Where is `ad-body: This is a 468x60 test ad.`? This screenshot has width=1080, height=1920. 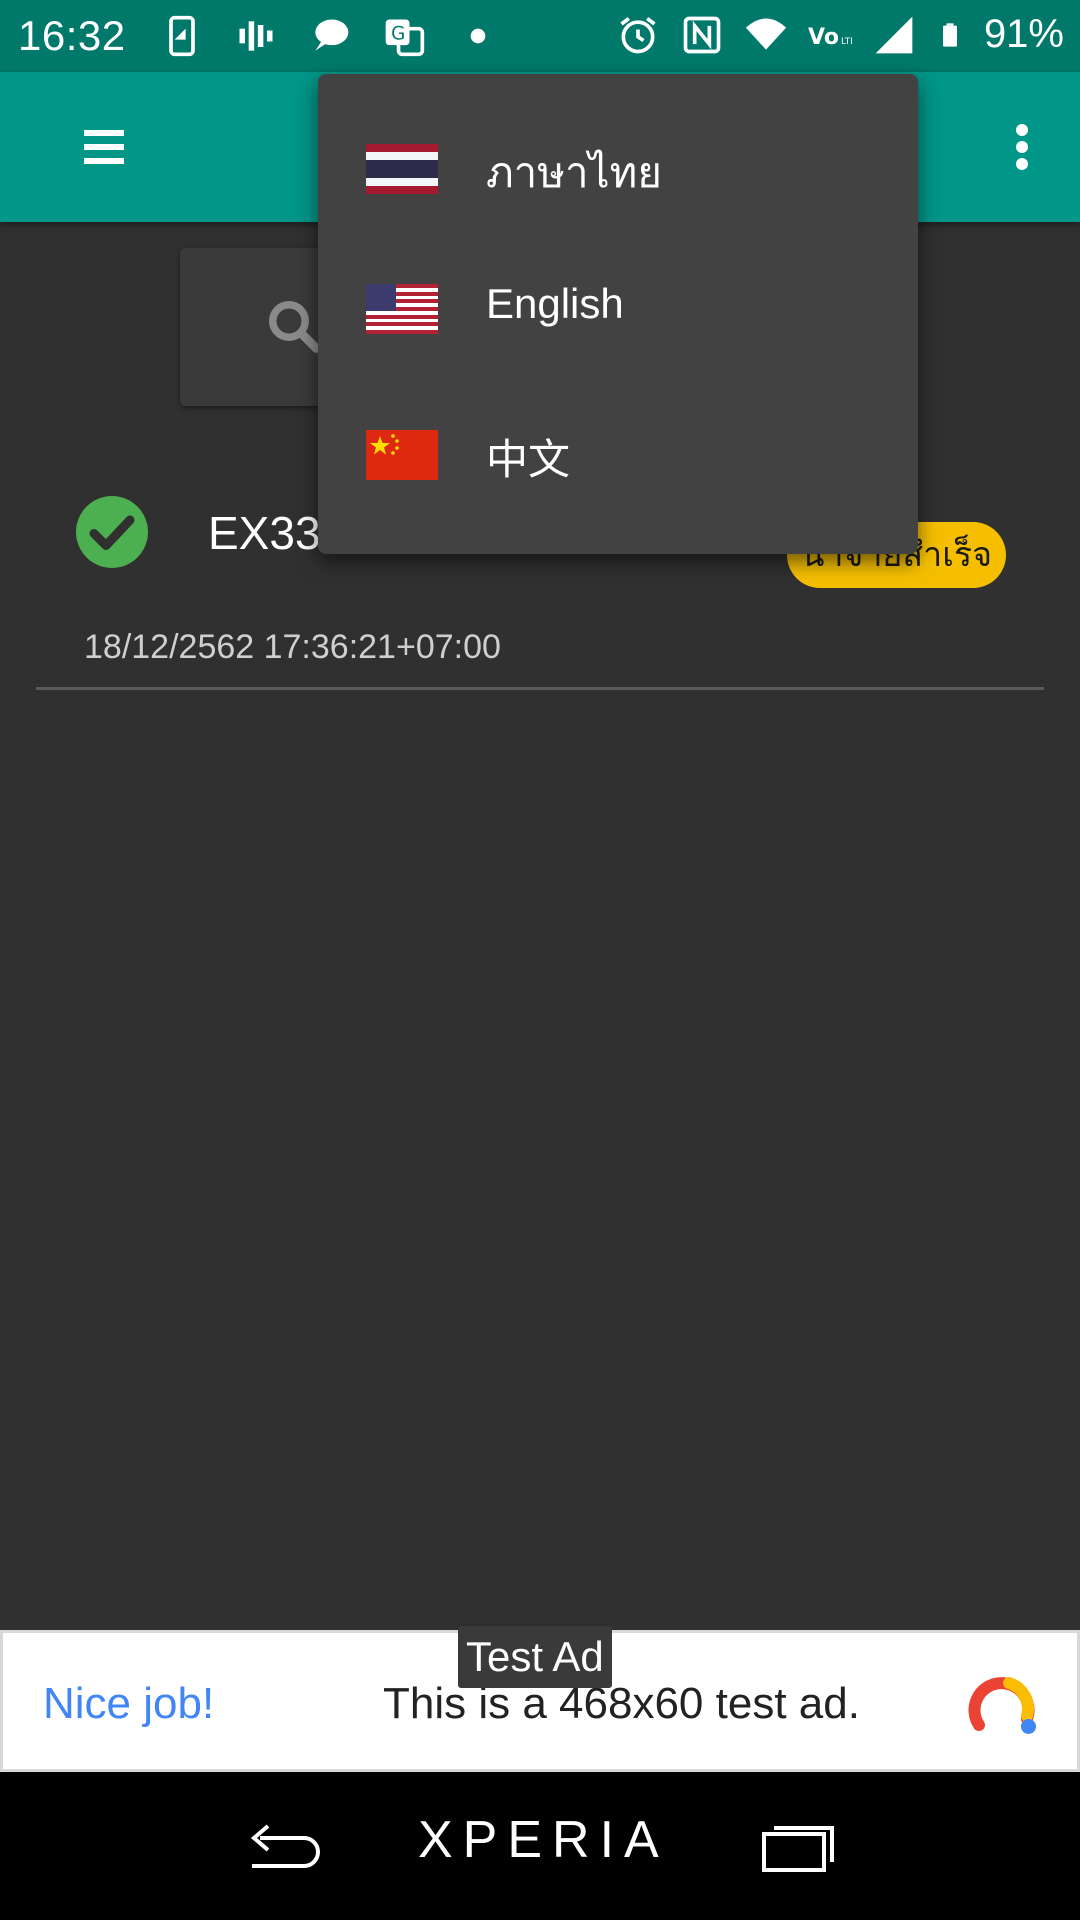 ad-body: This is a 468x60 test ad. is located at coordinates (621, 1703).